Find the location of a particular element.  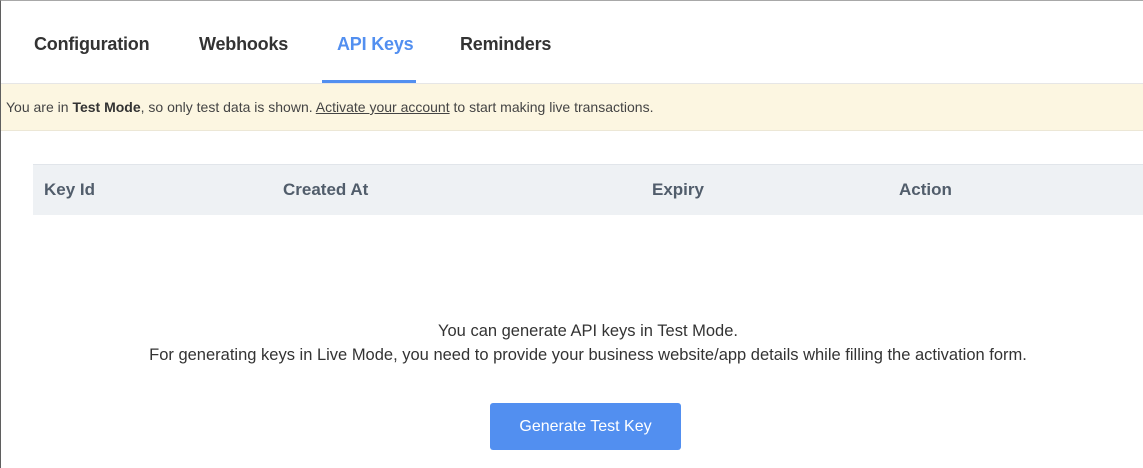

empty-state-line-1: You can generate API keys in Test Mode. is located at coordinates (588, 331).